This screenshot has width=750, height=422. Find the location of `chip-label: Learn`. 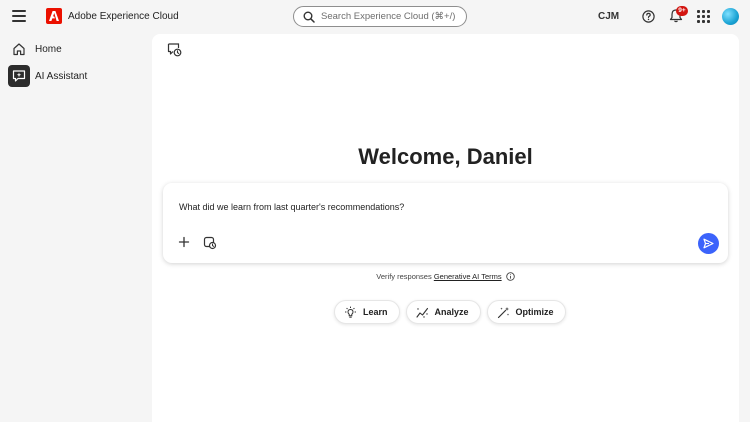

chip-label: Learn is located at coordinates (375, 312).